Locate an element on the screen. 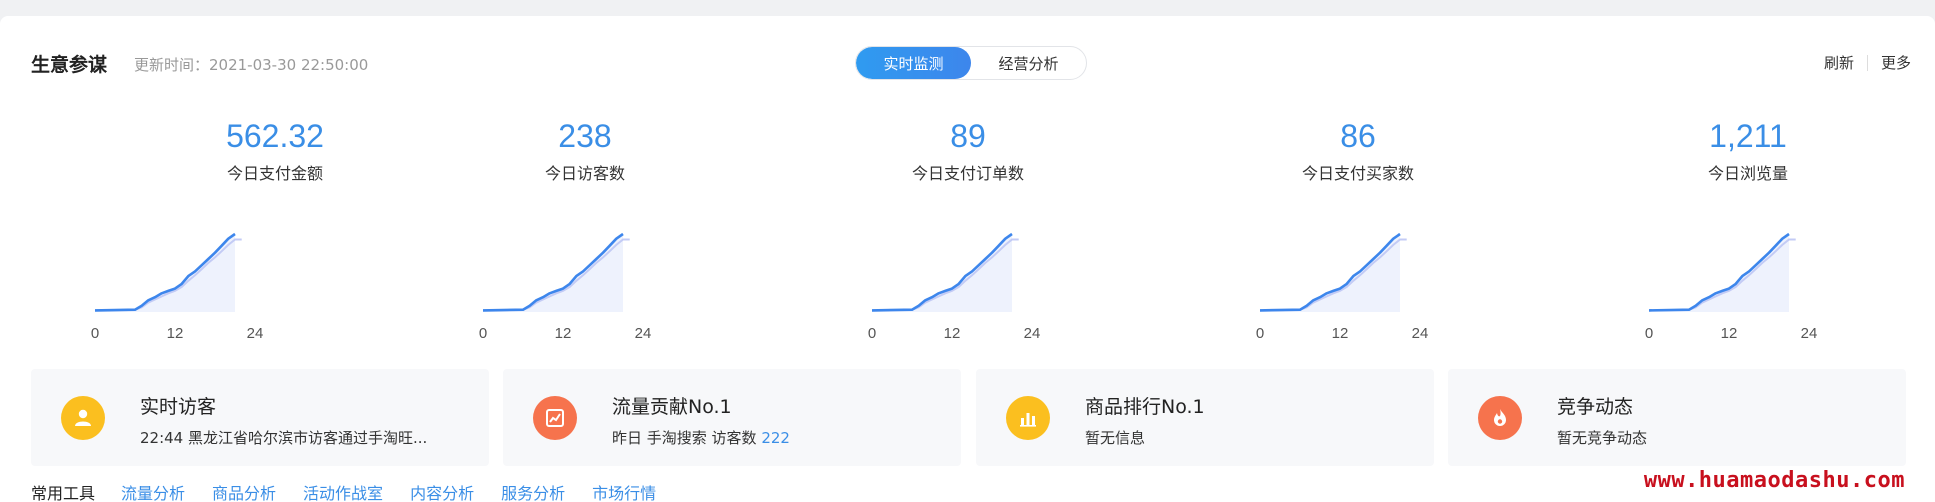  card-subtitle: 暂无竞争动态 is located at coordinates (1602, 437).